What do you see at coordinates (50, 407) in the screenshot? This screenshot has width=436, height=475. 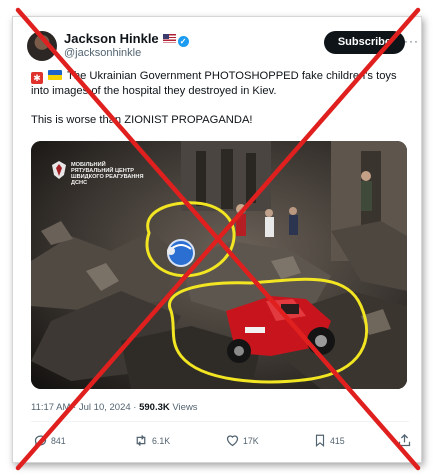 I see `tweet-time: 11:17 AM` at bounding box center [50, 407].